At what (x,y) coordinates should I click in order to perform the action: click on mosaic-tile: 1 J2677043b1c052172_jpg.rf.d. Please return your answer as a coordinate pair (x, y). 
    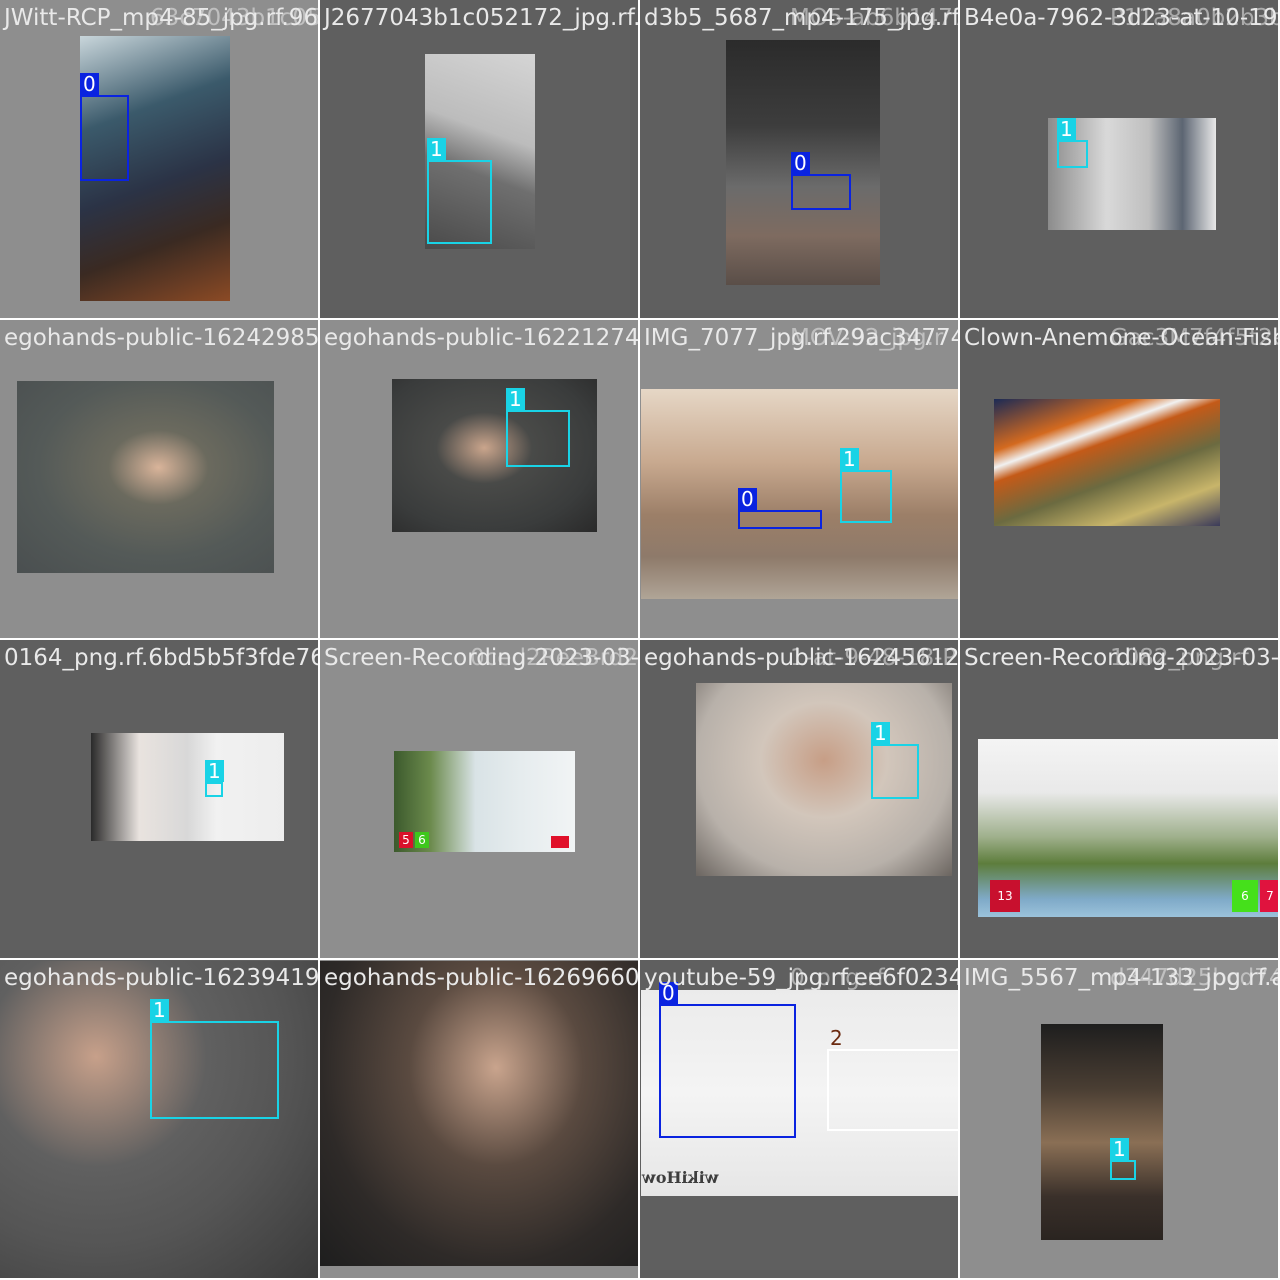
    Looking at the image, I should click on (479, 159).